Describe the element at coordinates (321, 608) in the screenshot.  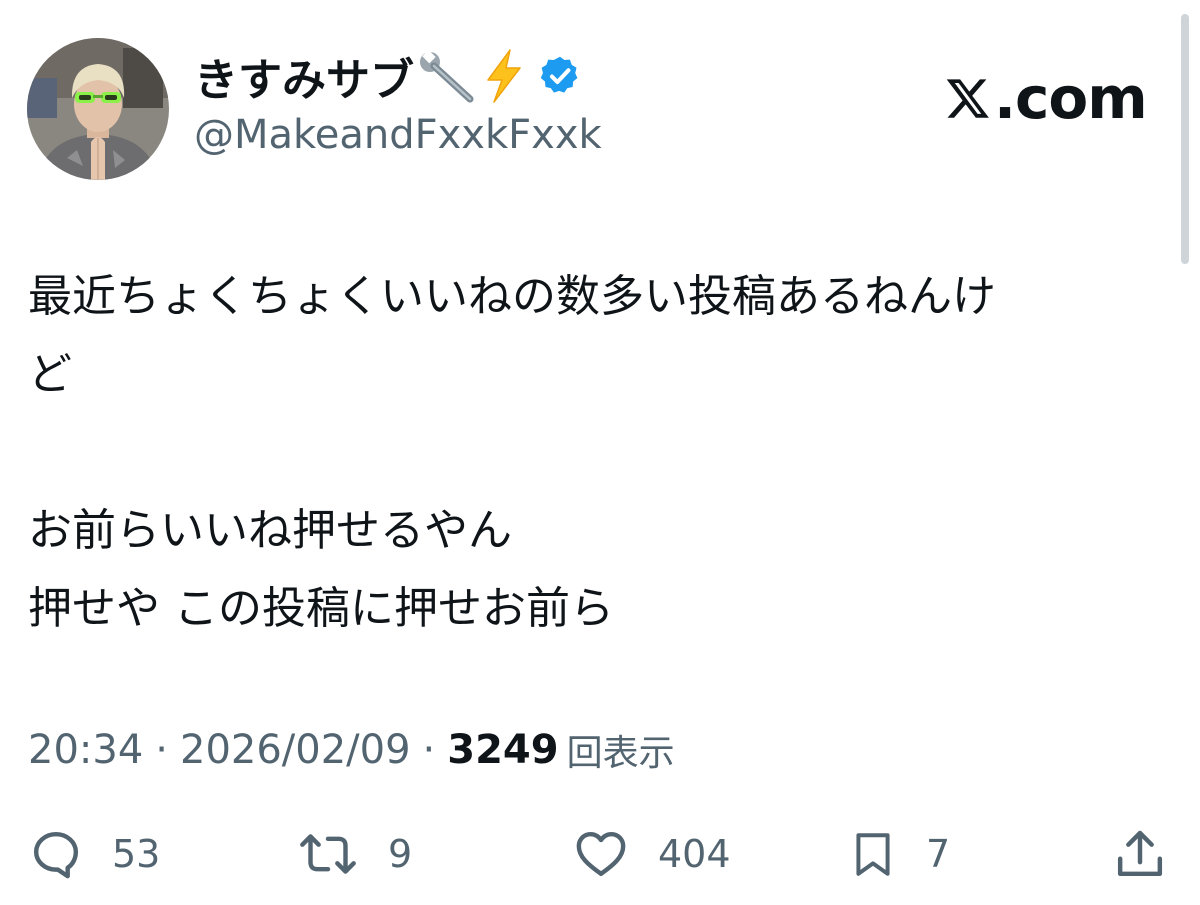
I see `tweet-text-line: 押せや この投稿に押せお前ら` at that location.